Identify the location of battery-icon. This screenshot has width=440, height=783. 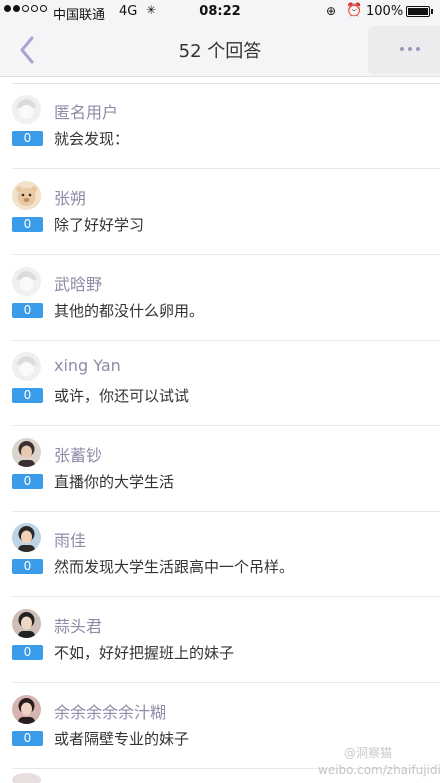
(418, 11).